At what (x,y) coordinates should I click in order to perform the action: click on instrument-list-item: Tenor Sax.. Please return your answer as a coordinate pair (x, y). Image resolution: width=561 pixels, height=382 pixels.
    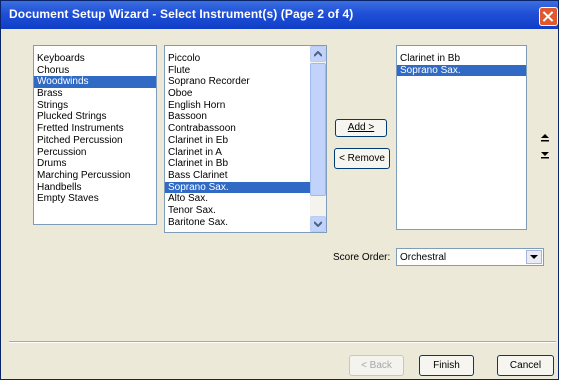
    Looking at the image, I should click on (245, 211).